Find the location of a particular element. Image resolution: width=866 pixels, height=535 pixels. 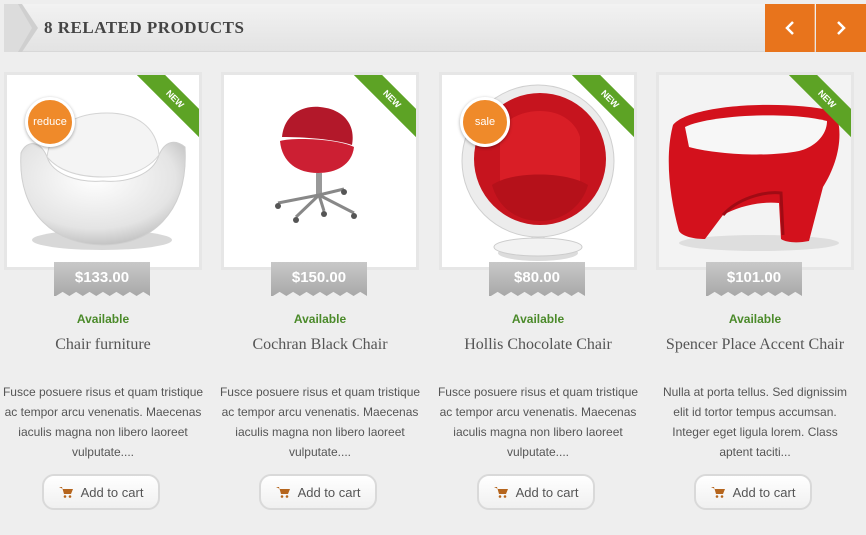

reduce-badge: reduce is located at coordinates (50, 122).